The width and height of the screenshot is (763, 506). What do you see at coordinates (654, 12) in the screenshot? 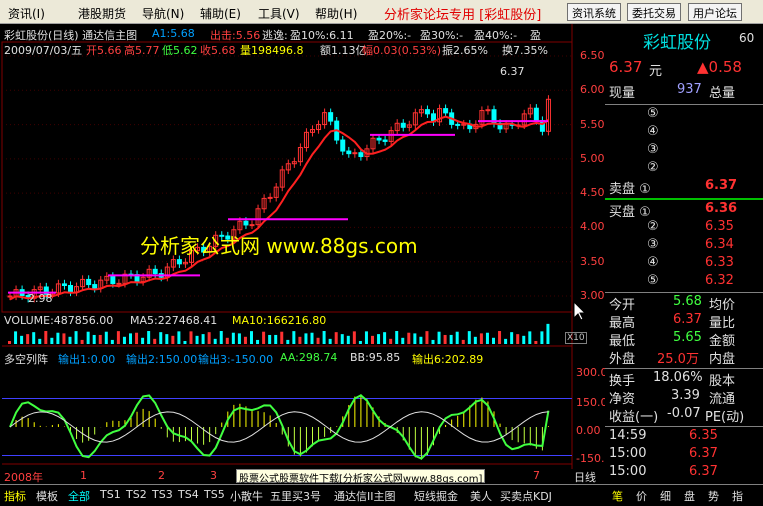
I see `trade-button: 委托交易` at bounding box center [654, 12].